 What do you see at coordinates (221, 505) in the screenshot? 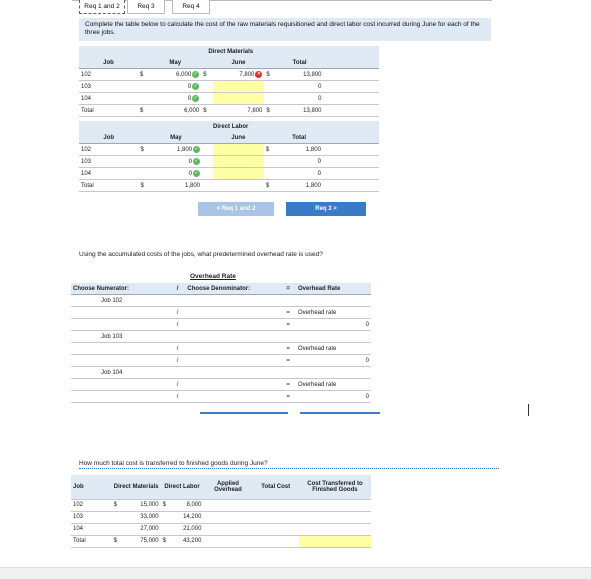
I see `table-row: 102 $ 15,000 $ 8,000` at bounding box center [221, 505].